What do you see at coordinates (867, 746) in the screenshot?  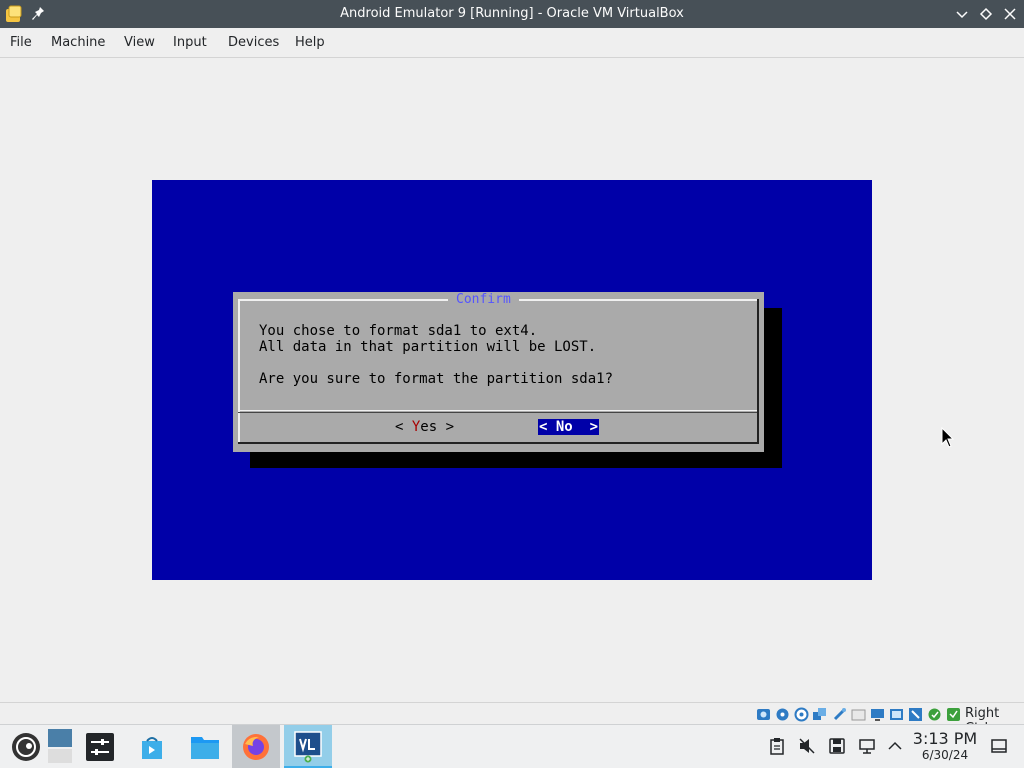 I see `network-wired-icon` at bounding box center [867, 746].